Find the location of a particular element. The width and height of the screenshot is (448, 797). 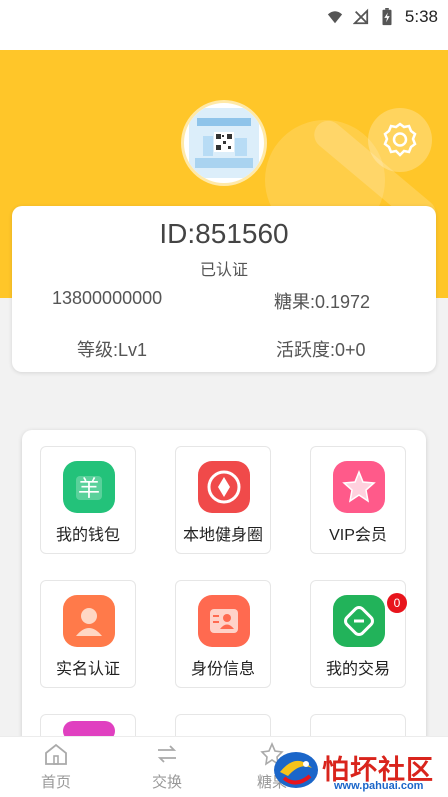

menu-item-label: 身份信息 is located at coordinates (222, 669).